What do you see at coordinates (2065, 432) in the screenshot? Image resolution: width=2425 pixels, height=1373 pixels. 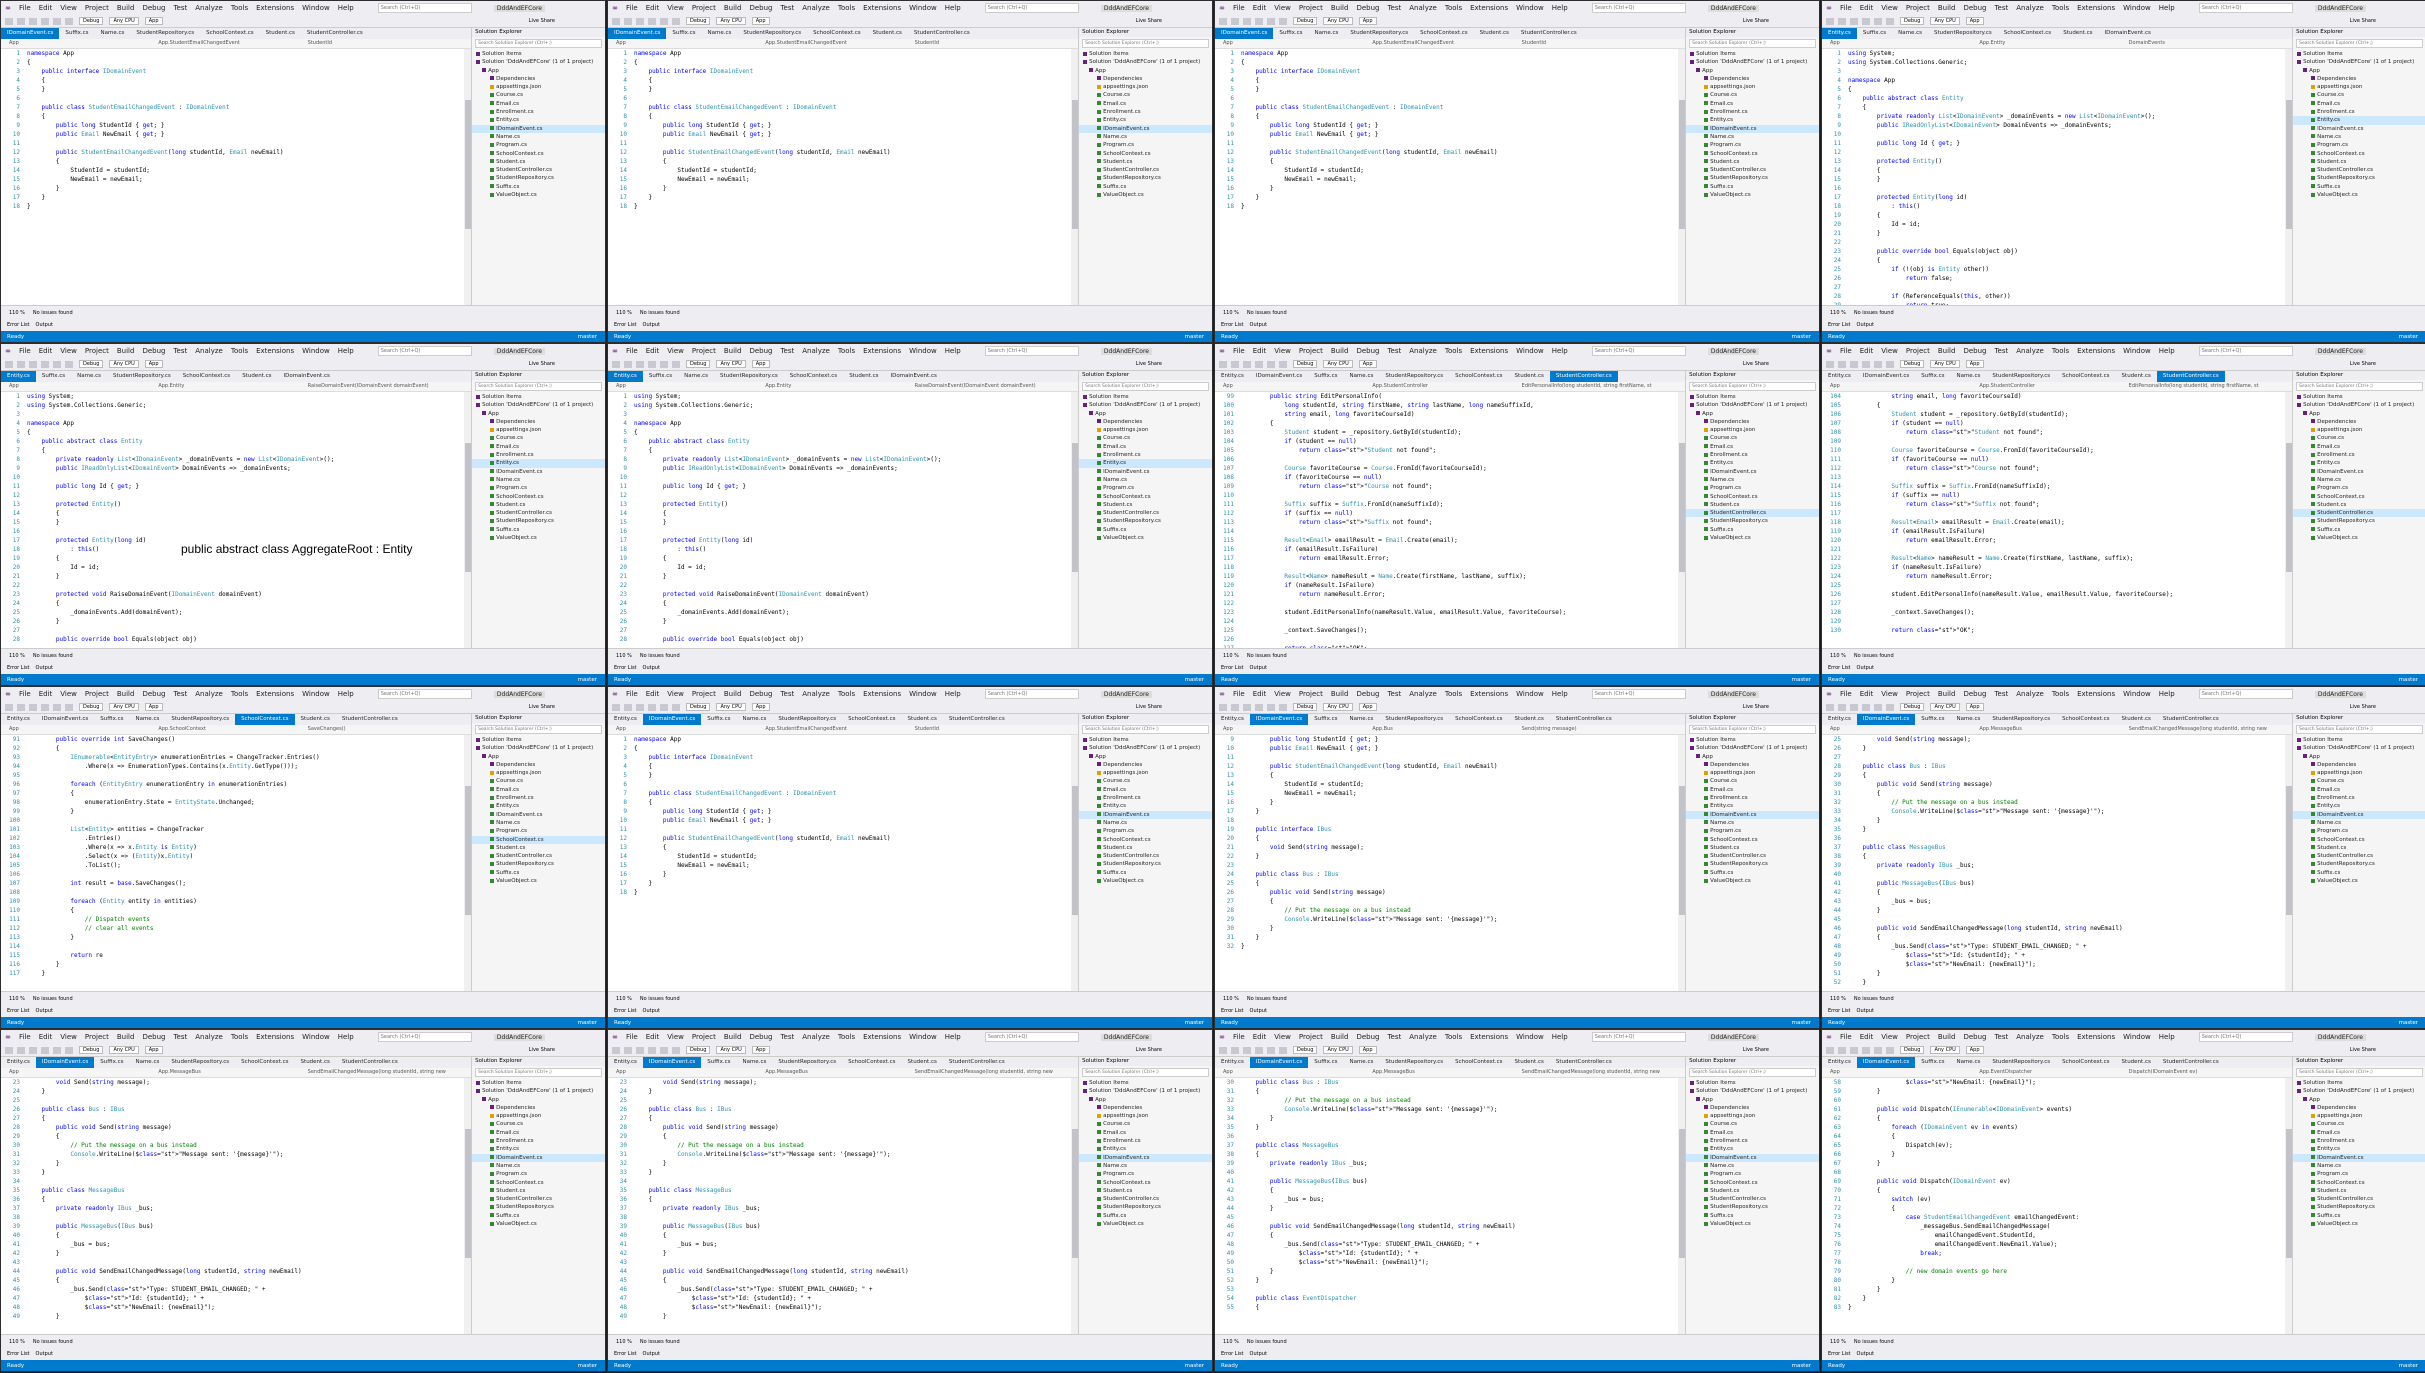 I see `code-line: return class="st">"Student not found";` at bounding box center [2065, 432].